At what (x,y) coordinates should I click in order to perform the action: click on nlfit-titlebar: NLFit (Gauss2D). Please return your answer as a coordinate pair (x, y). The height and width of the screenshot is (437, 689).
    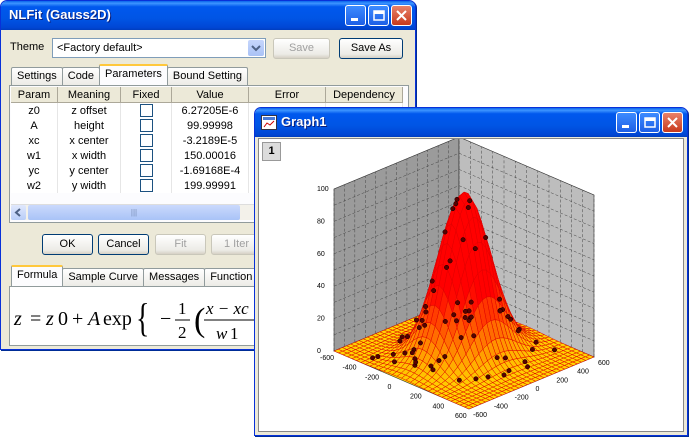
    Looking at the image, I should click on (208, 15).